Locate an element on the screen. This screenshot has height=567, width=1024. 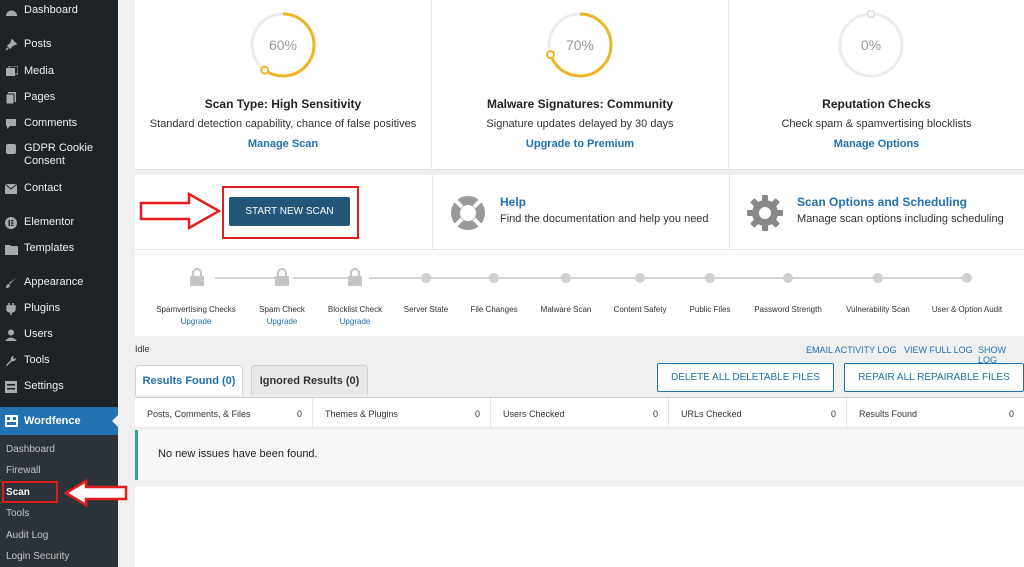
start-scan-pointer-arrow is located at coordinates (180, 211).